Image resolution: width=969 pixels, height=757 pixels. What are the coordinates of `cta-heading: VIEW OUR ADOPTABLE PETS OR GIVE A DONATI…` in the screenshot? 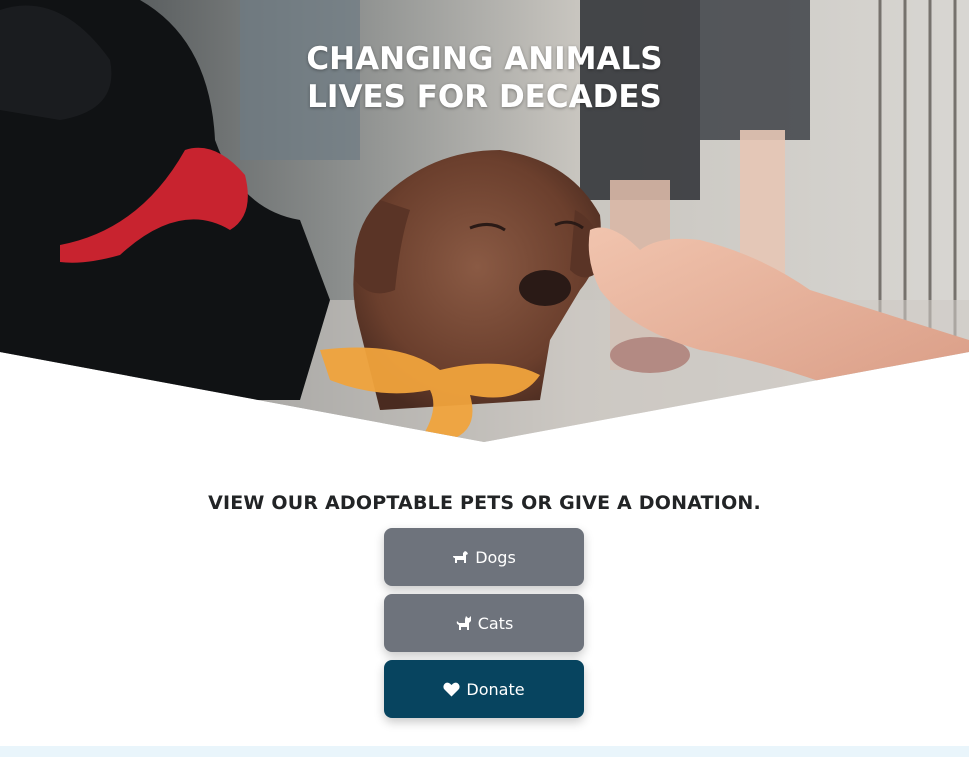 It's located at (484, 503).